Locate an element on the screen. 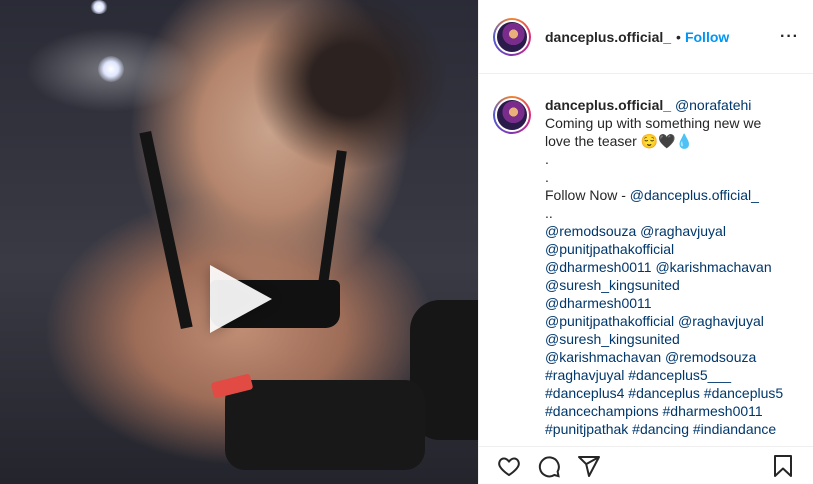  caption-line: Coming up with something new we is located at coordinates (653, 123).